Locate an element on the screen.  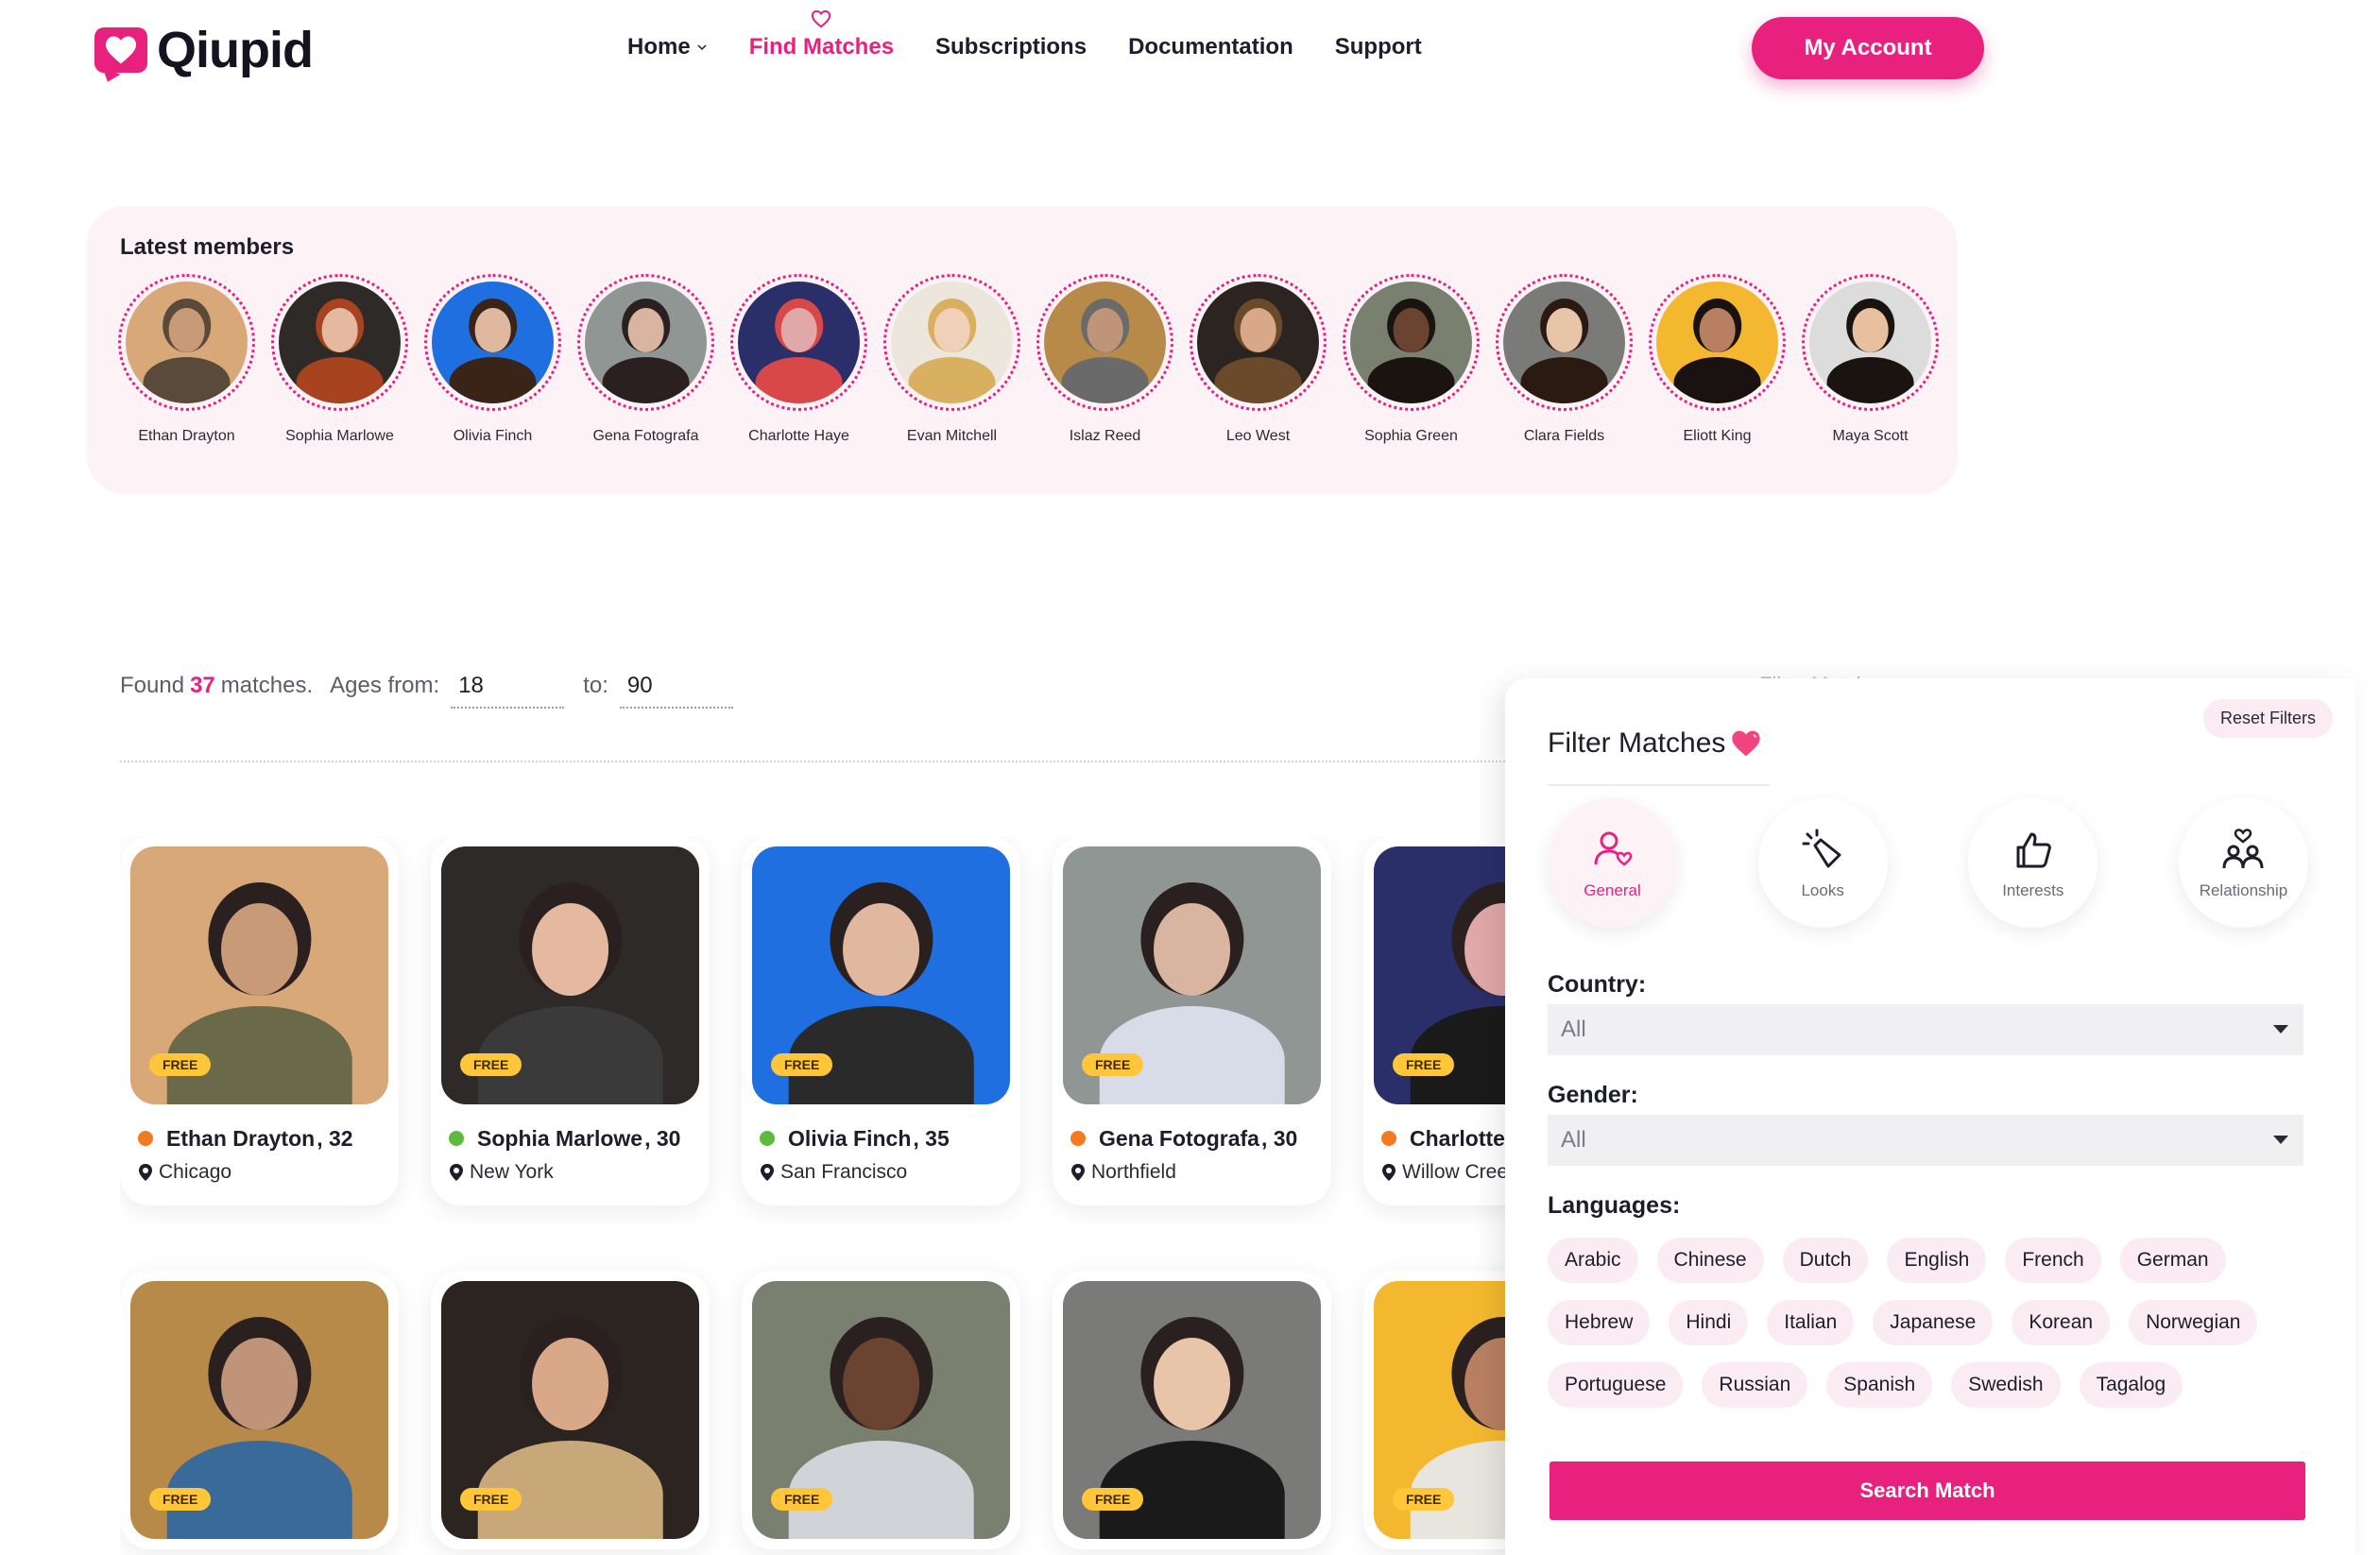
country-select: All is located at coordinates (1925, 1029).